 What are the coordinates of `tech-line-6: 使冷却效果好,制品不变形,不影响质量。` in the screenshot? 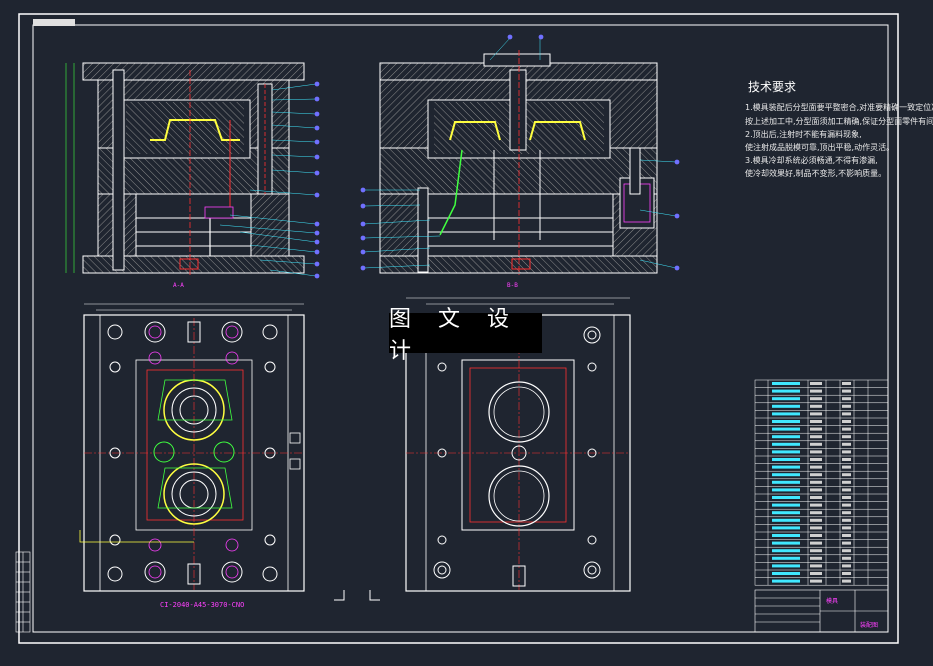 It's located at (816, 173).